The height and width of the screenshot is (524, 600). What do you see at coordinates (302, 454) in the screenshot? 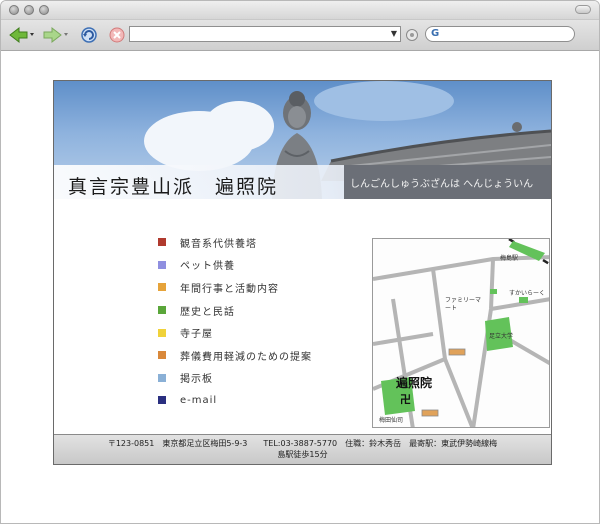
I see `footer-address-line2: 島駅徒歩15分` at bounding box center [302, 454].